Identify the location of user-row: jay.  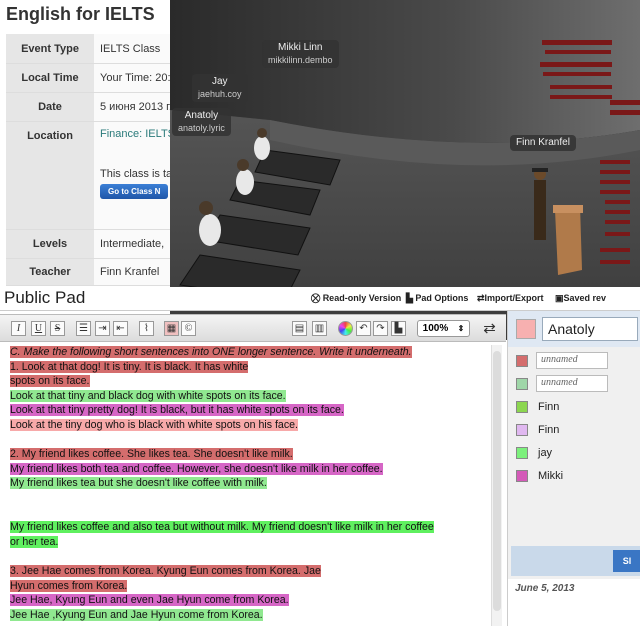
(574, 452).